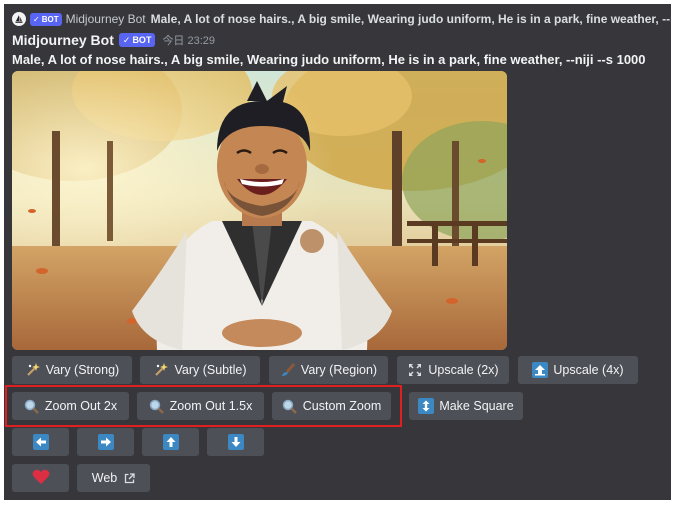  I want to click on external-link-icon, so click(130, 477).